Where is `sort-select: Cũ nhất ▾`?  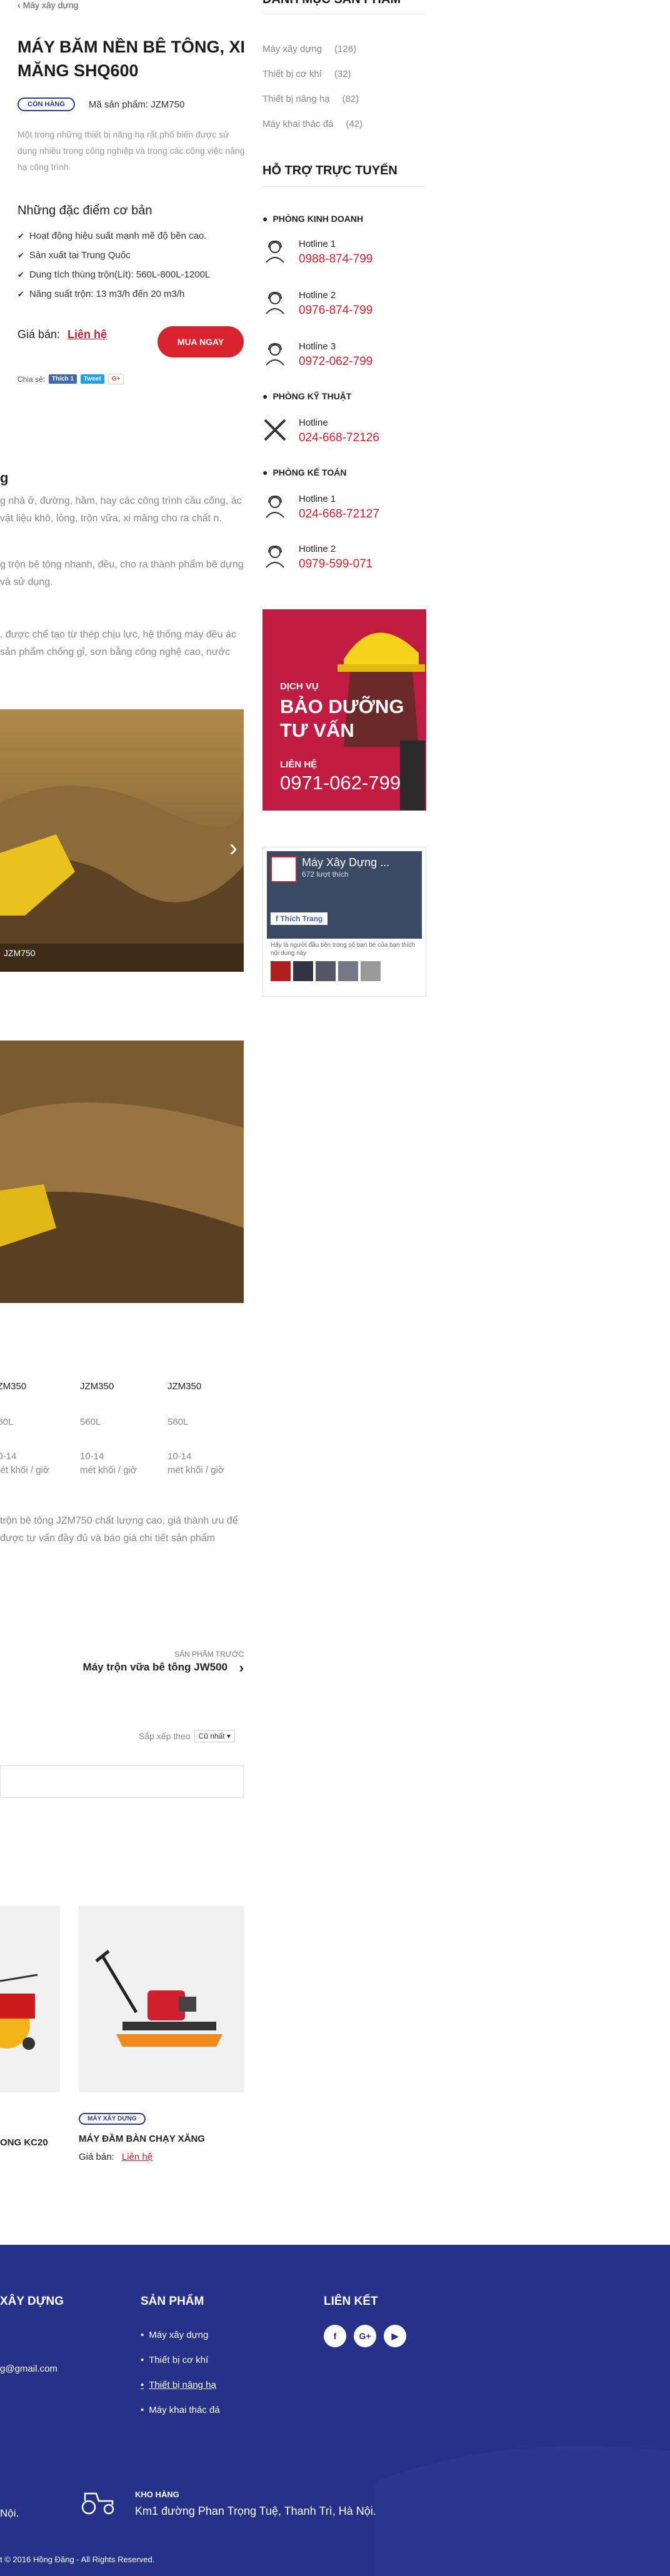
sort-select: Cũ nhất ▾ is located at coordinates (215, 1736).